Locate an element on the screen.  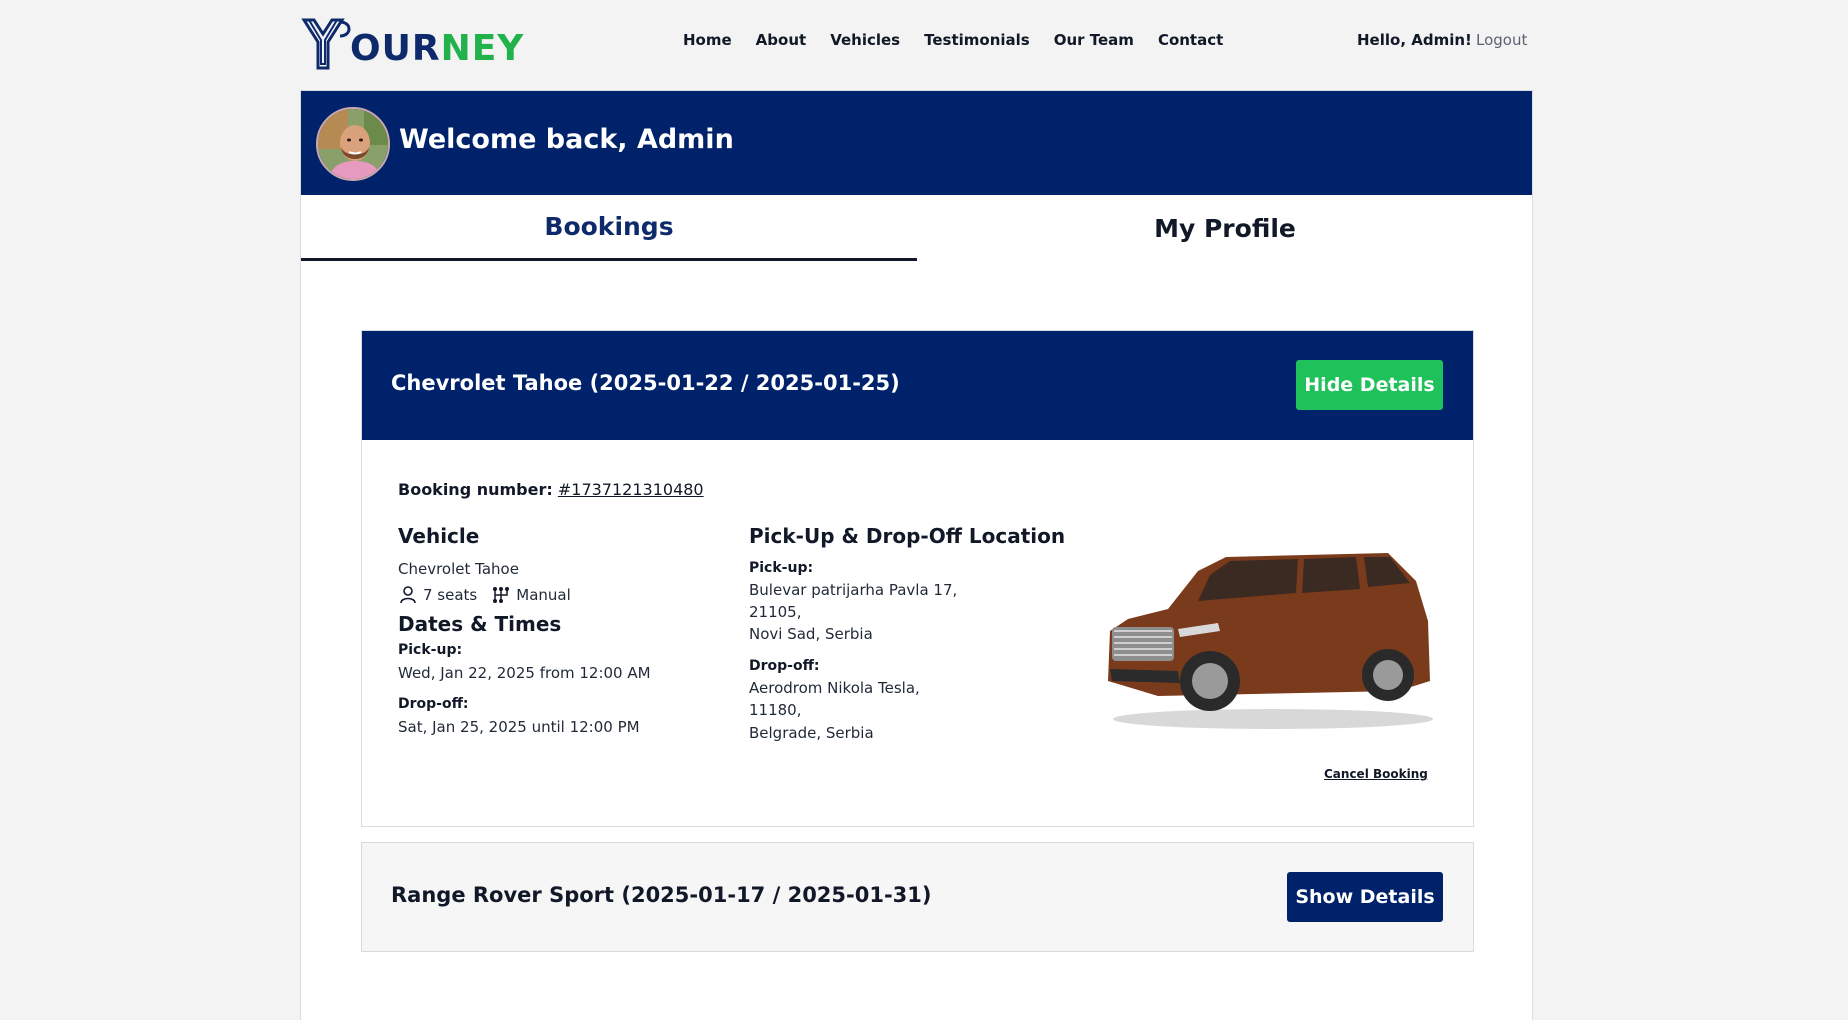
seats-count: 7 seats is located at coordinates (450, 595).